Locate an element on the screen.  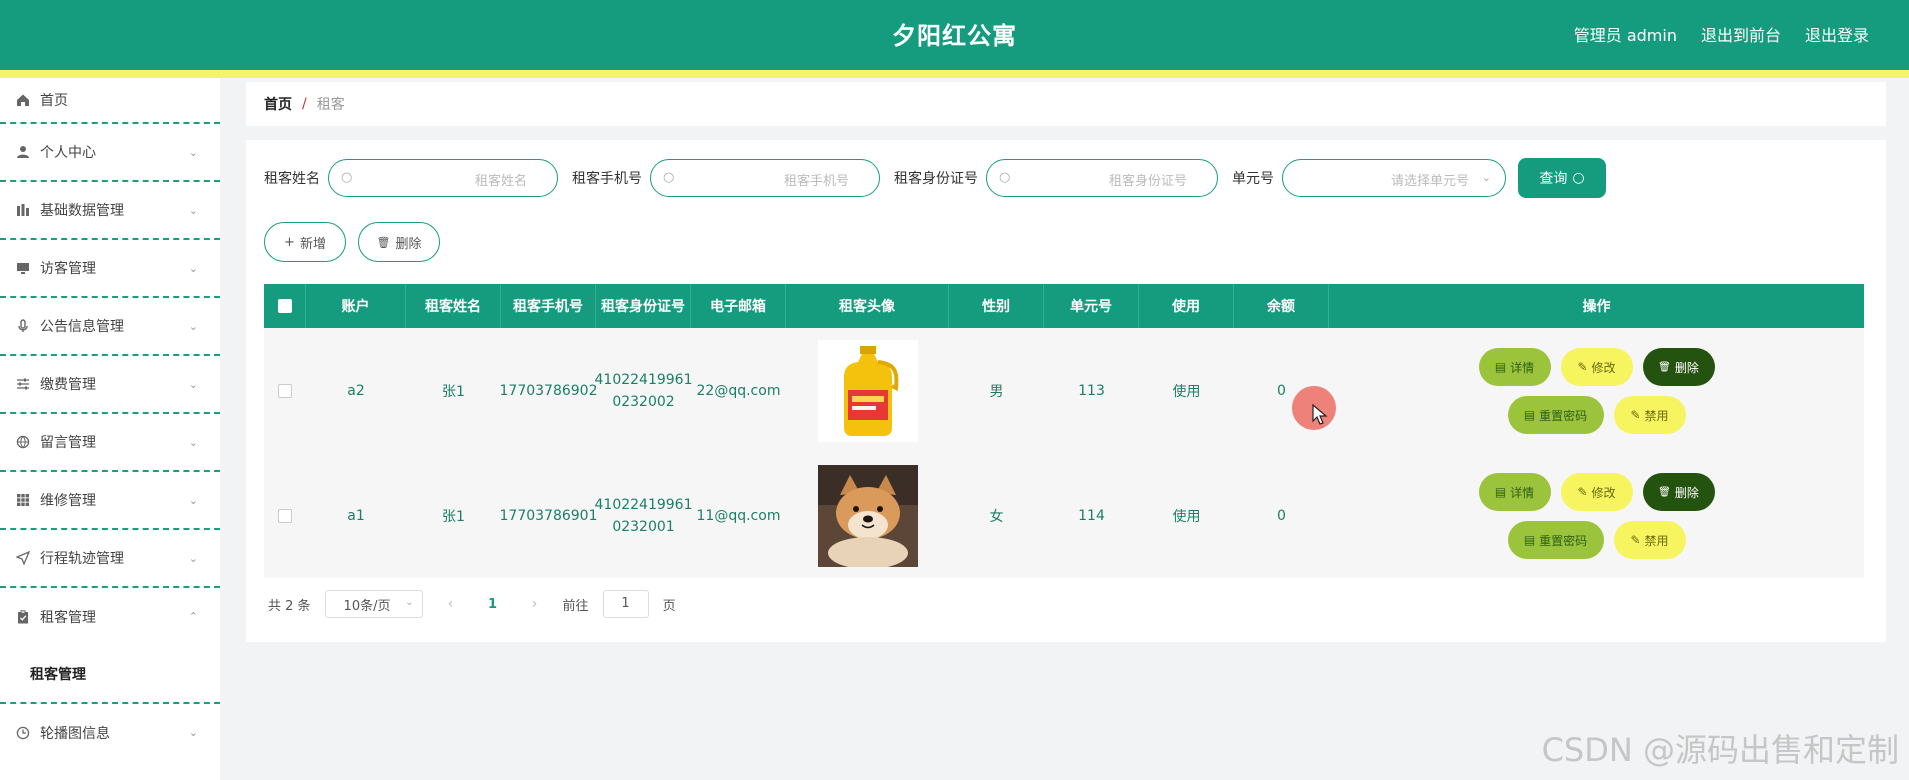
th-account: 账户 is located at coordinates (356, 306).